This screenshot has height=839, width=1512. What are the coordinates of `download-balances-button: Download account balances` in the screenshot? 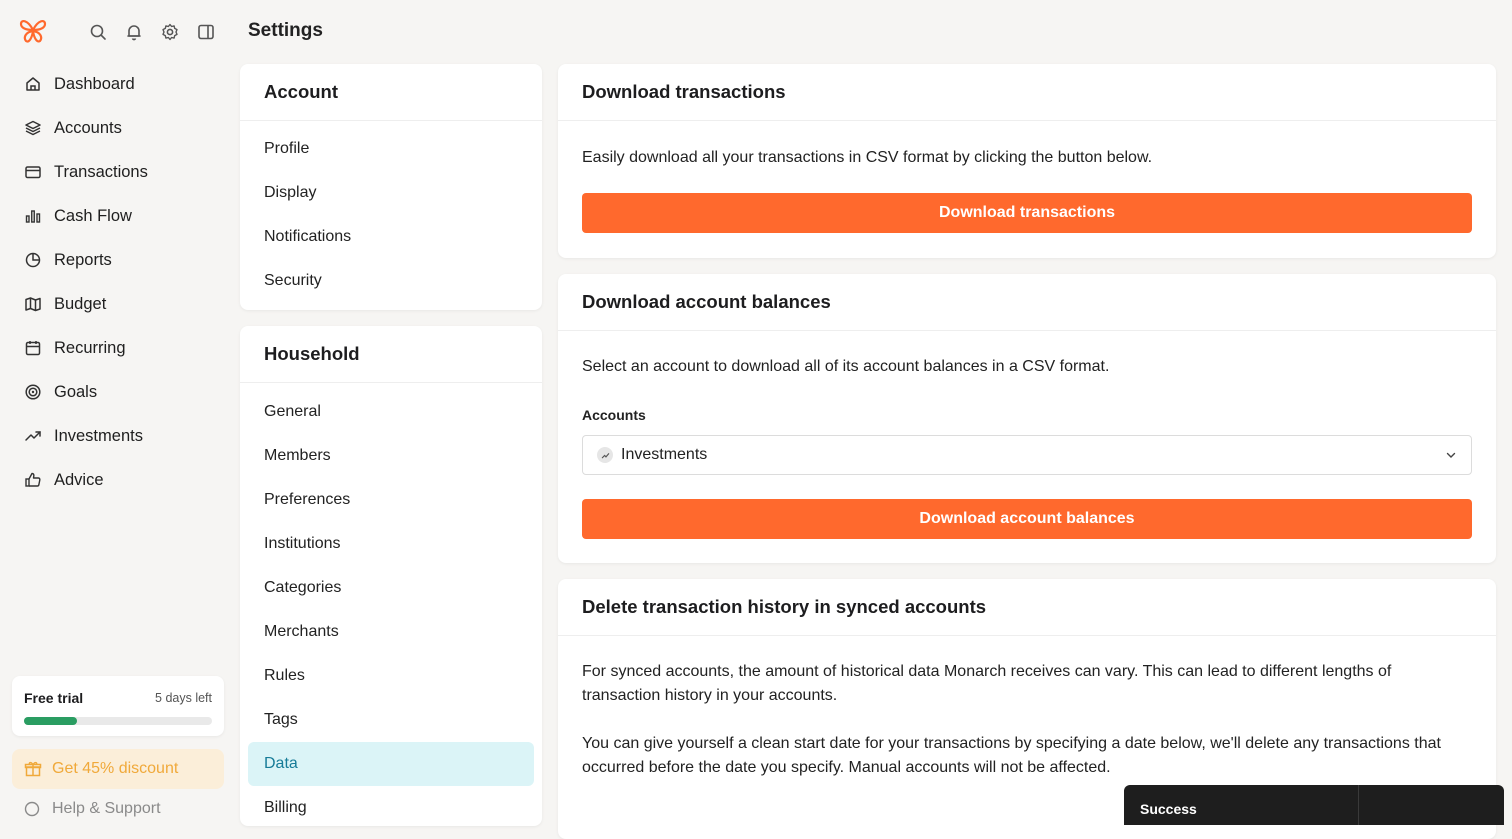 It's located at (1027, 519).